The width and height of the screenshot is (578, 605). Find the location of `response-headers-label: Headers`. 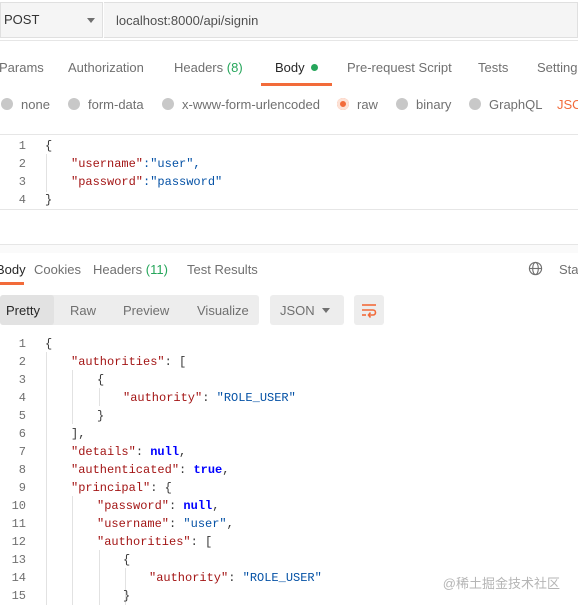

response-headers-label: Headers is located at coordinates (118, 269).